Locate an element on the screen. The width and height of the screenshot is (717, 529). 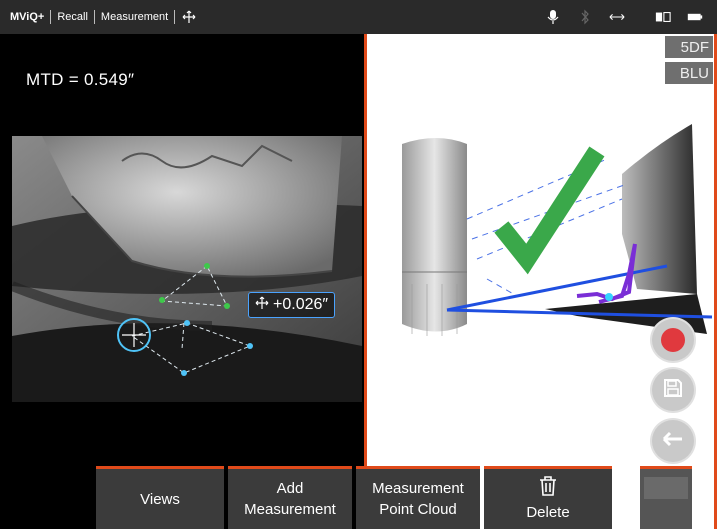
split-view-icon is located at coordinates (663, 17).